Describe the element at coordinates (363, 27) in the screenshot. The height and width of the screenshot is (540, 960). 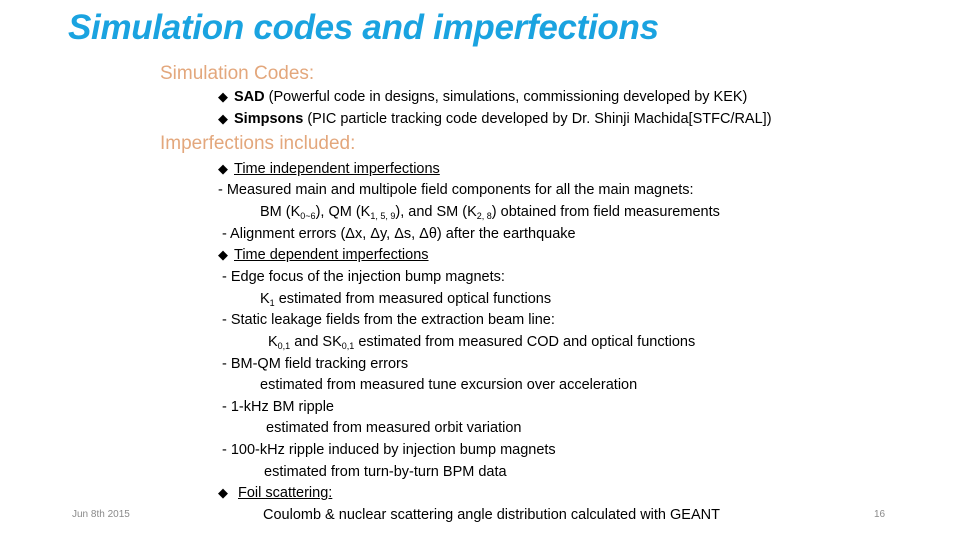
I see `slide-title: Simulation codes and imperfections` at that location.